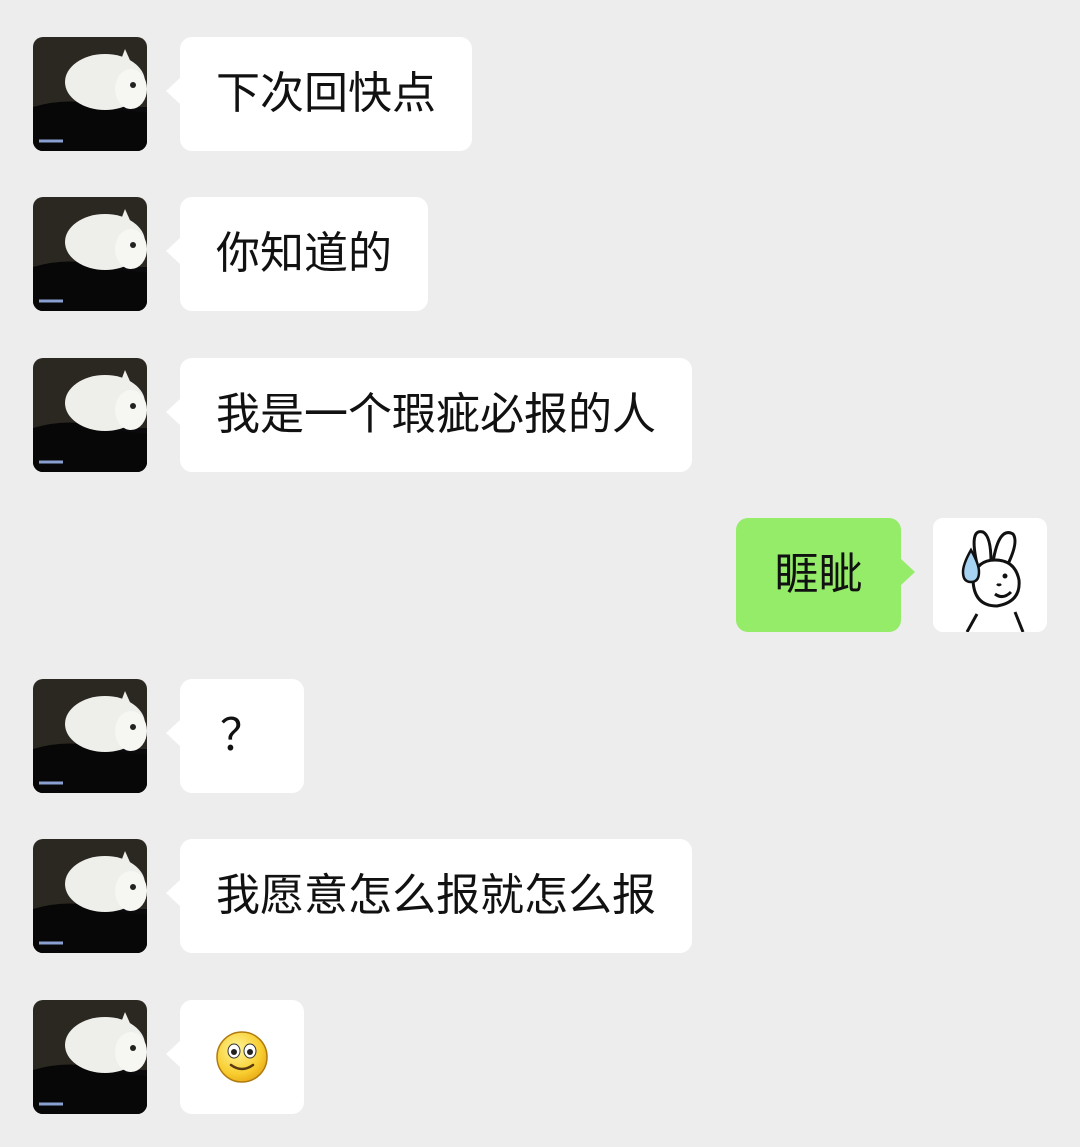  I want to click on message-row: 我是一个瑕疵必报的人, so click(540, 415).